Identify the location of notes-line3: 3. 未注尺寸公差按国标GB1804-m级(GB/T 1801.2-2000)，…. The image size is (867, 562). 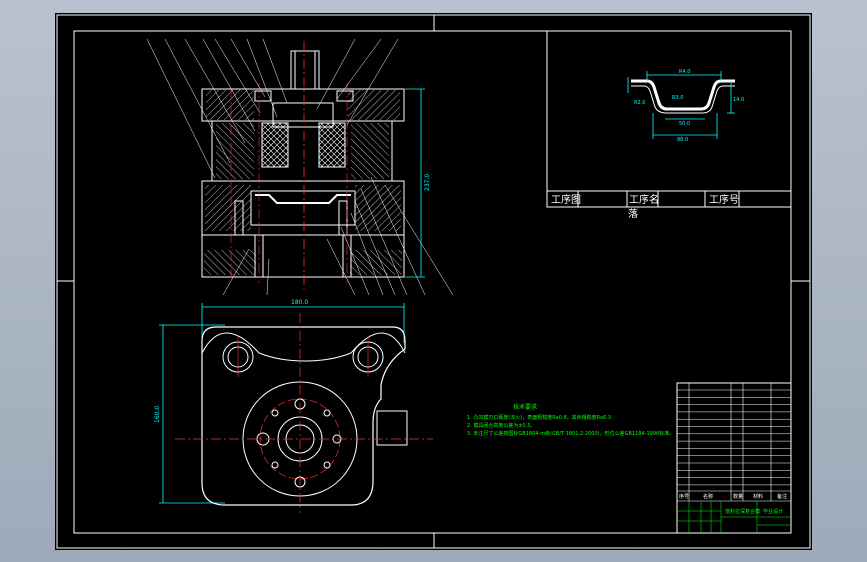
(570, 433).